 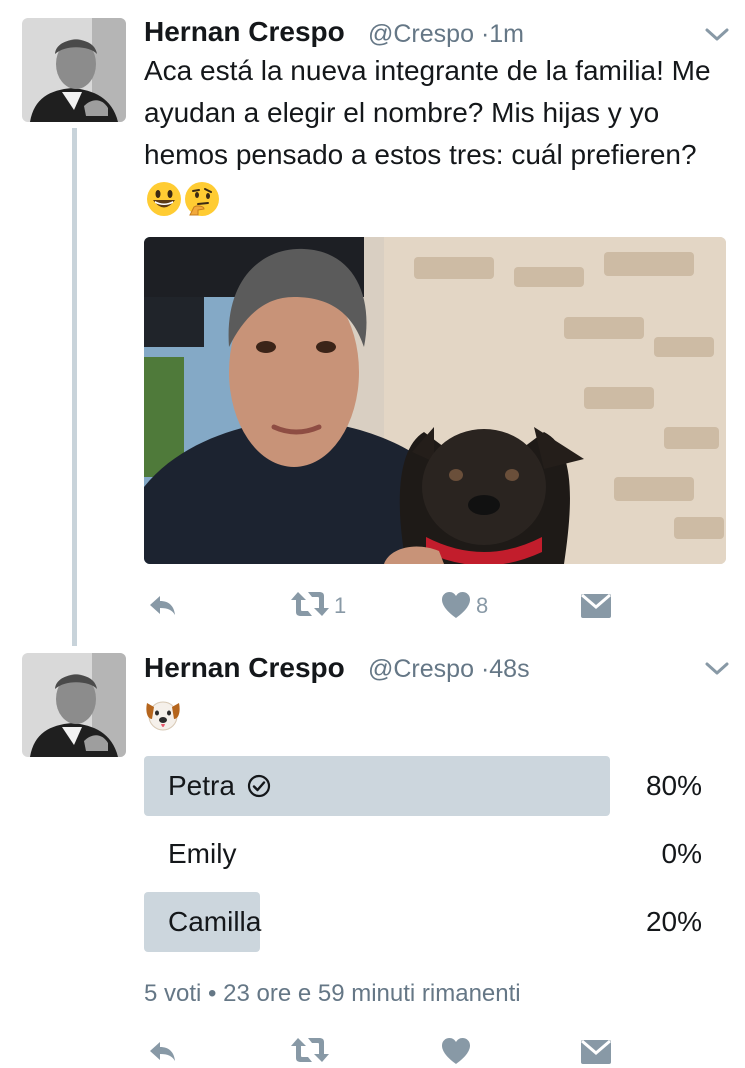 I want to click on tweet-meta: @Crespo ·48s, so click(x=449, y=669).